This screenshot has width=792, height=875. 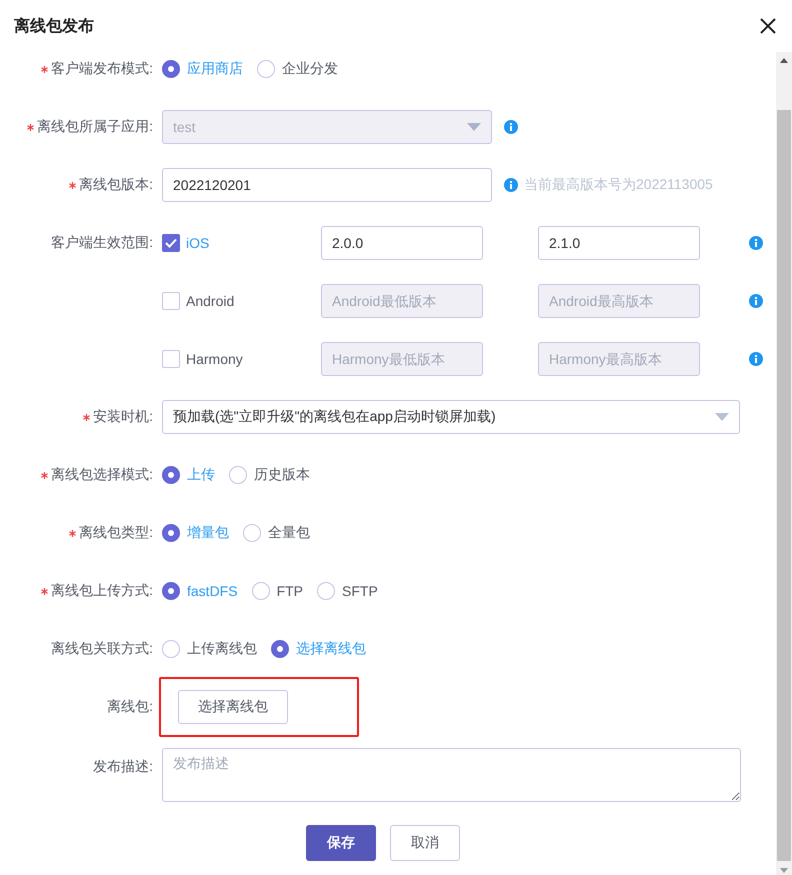 I want to click on radio-label: FTP, so click(x=290, y=591).